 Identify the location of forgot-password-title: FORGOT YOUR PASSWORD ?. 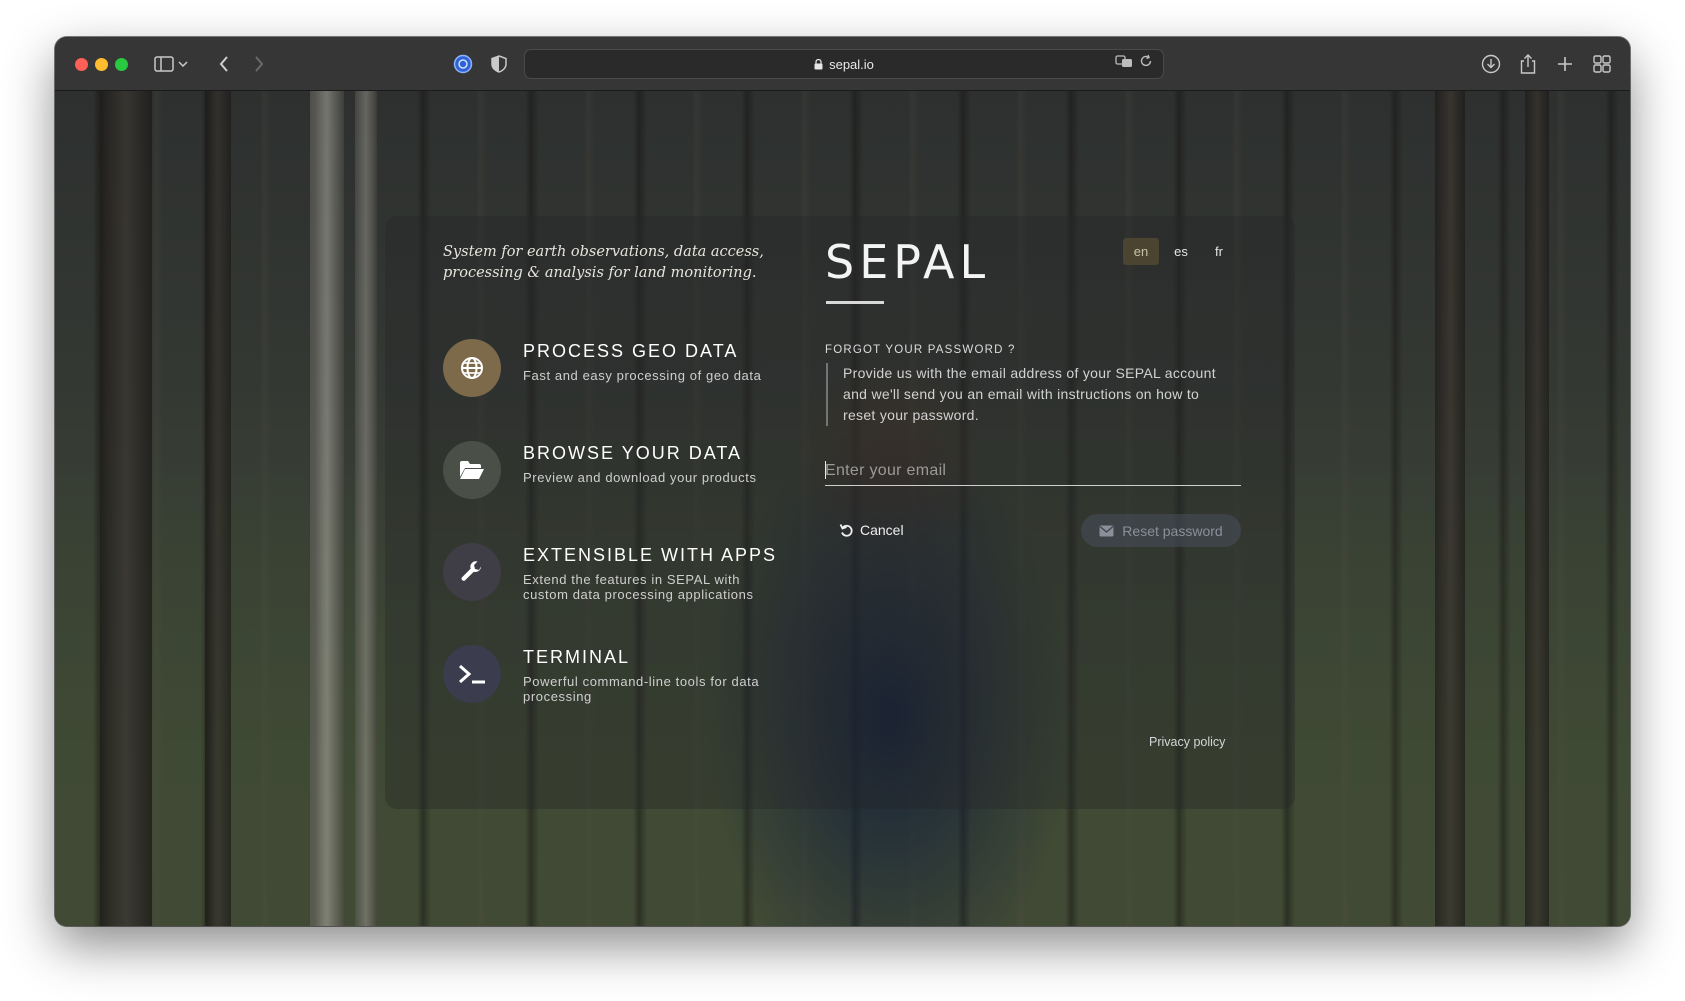
(920, 350).